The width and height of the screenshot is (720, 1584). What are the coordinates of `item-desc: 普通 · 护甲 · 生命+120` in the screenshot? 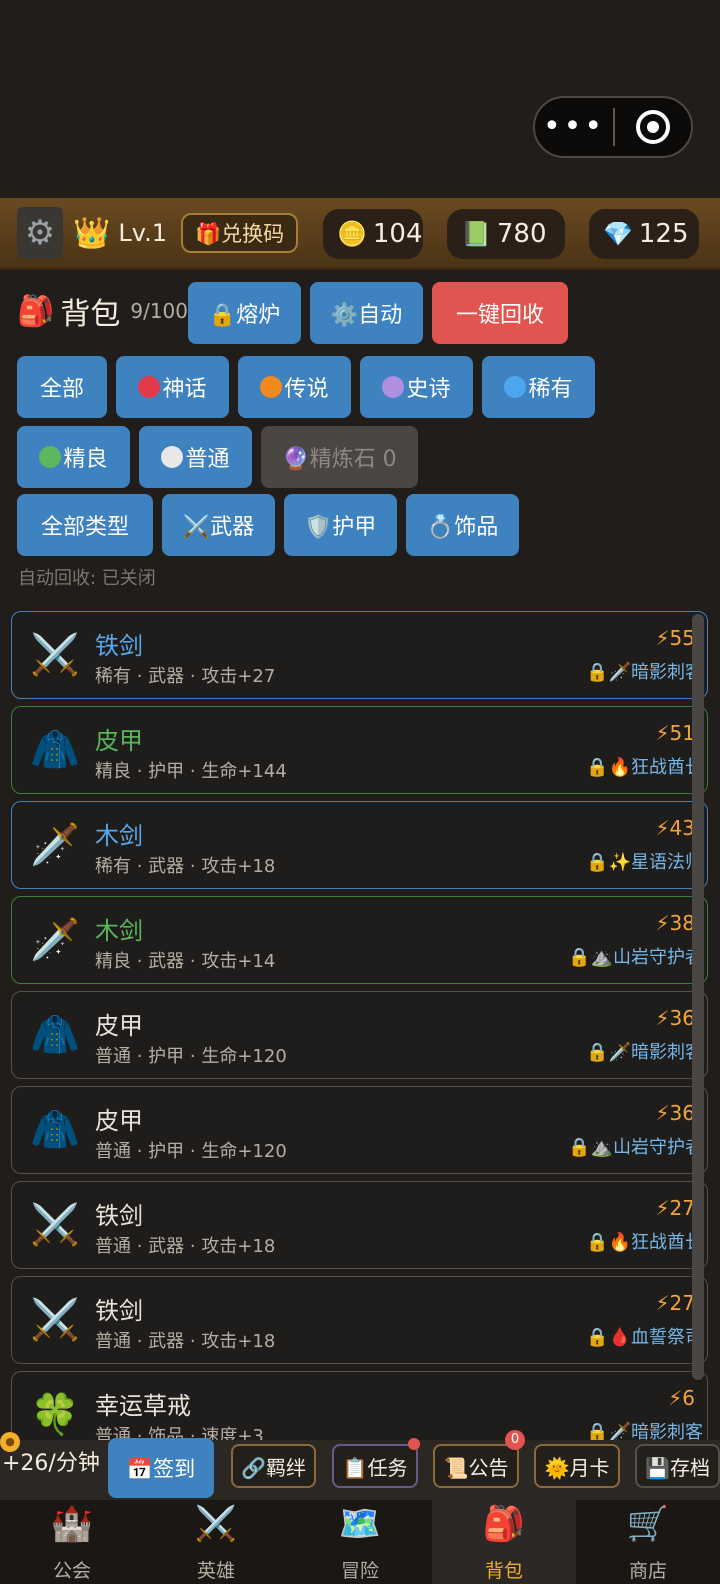 It's located at (191, 1151).